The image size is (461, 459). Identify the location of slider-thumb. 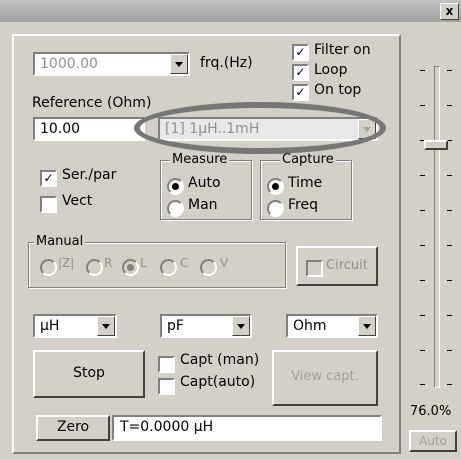
(436, 145).